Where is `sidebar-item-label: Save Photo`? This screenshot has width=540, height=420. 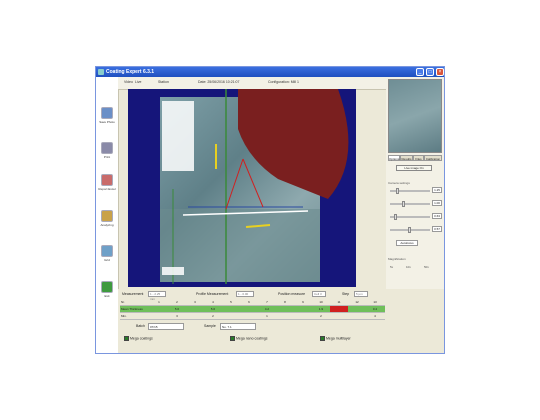 sidebar-item-label: Save Photo is located at coordinates (107, 122).